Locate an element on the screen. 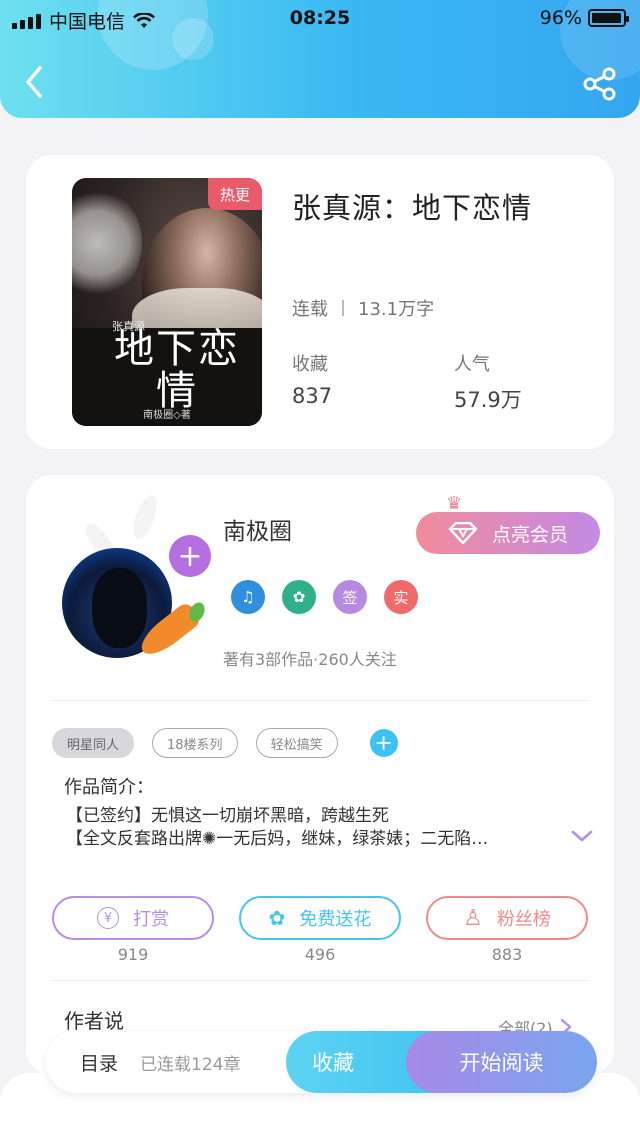 Image resolution: width=640 pixels, height=1139 pixels. fan-count: 883 is located at coordinates (507, 954).